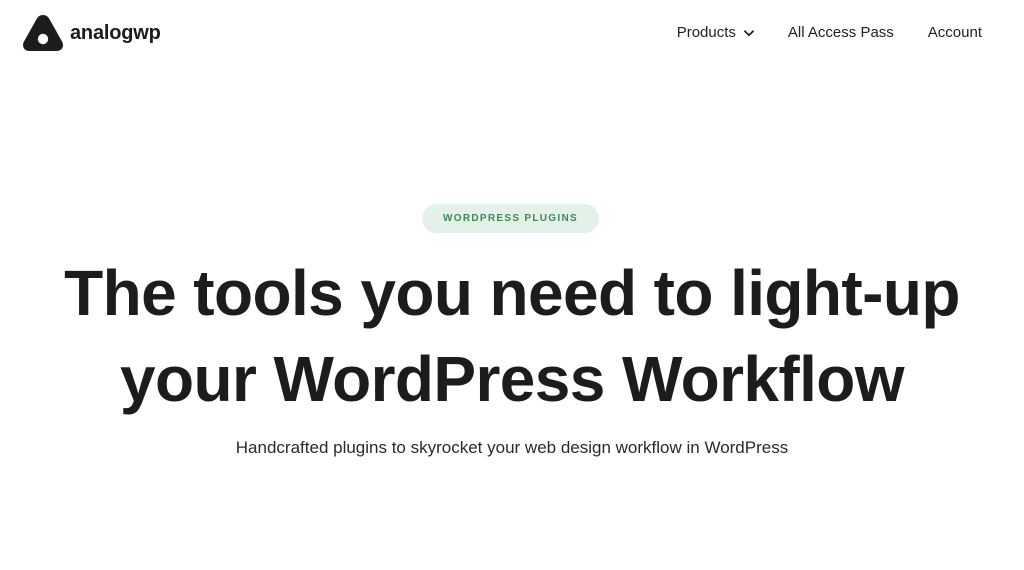 The height and width of the screenshot is (570, 1024). I want to click on nav-item-products: Products, so click(715, 33).